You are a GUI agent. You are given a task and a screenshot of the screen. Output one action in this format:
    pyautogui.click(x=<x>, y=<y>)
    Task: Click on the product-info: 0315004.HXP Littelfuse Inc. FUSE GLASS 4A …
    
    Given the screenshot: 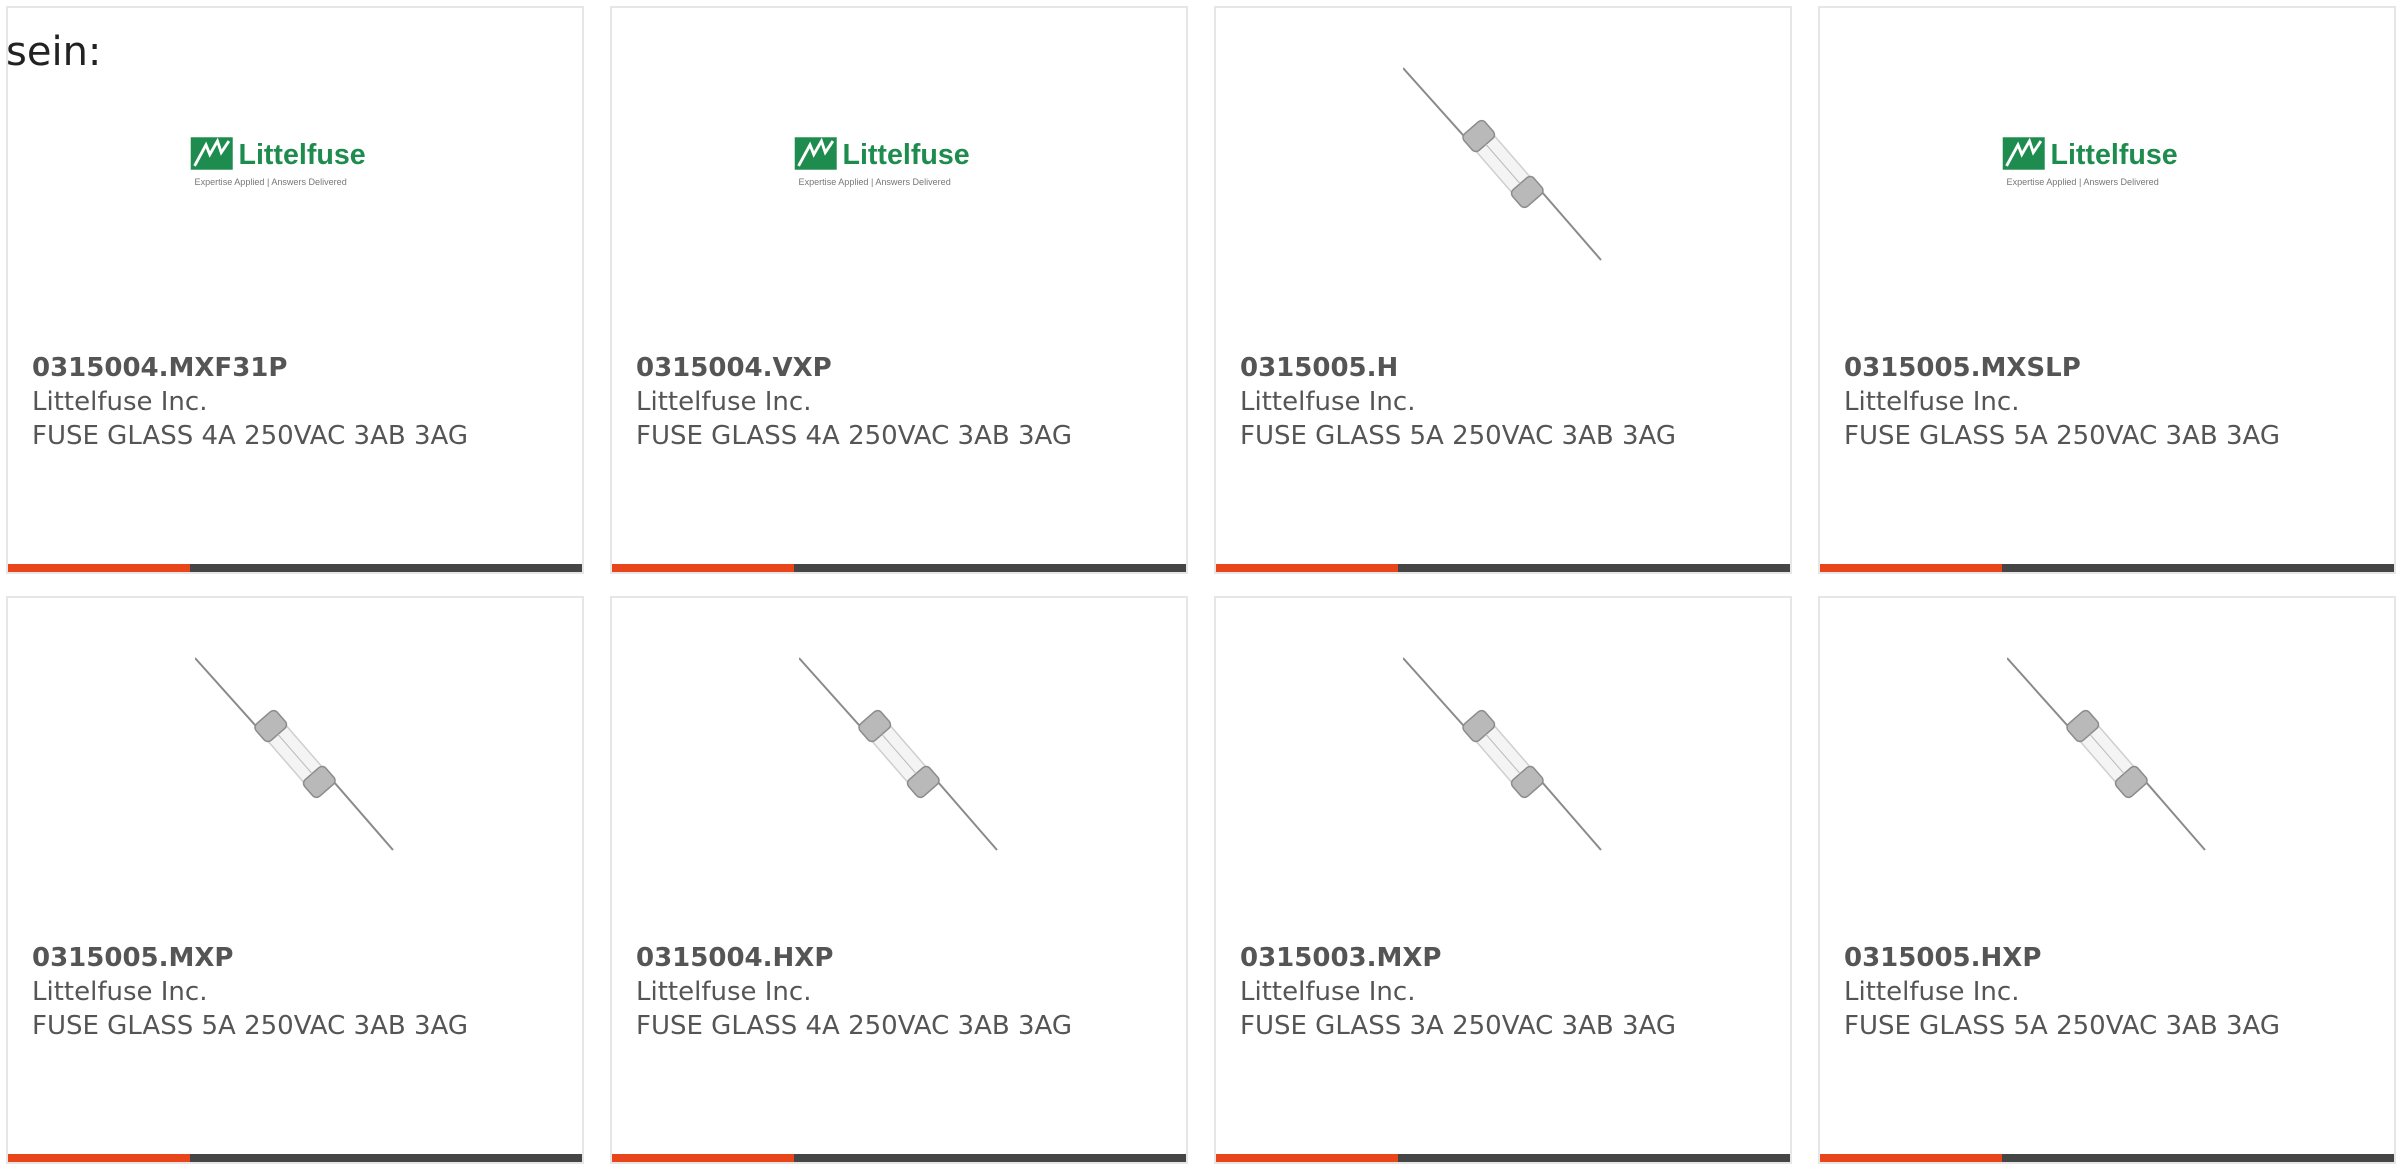 What is the action you would take?
    pyautogui.click(x=906, y=992)
    